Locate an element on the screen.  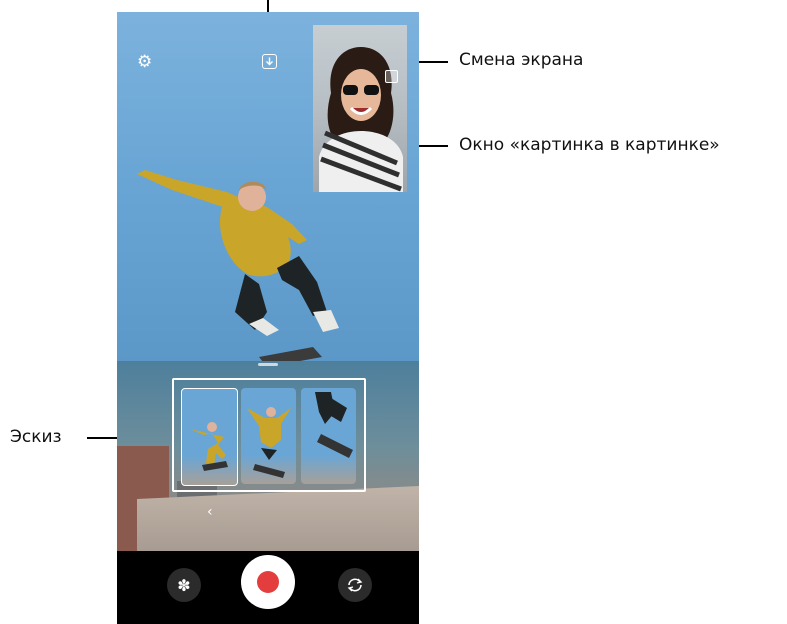
back-chevron-icon: ‹ is located at coordinates (210, 512).